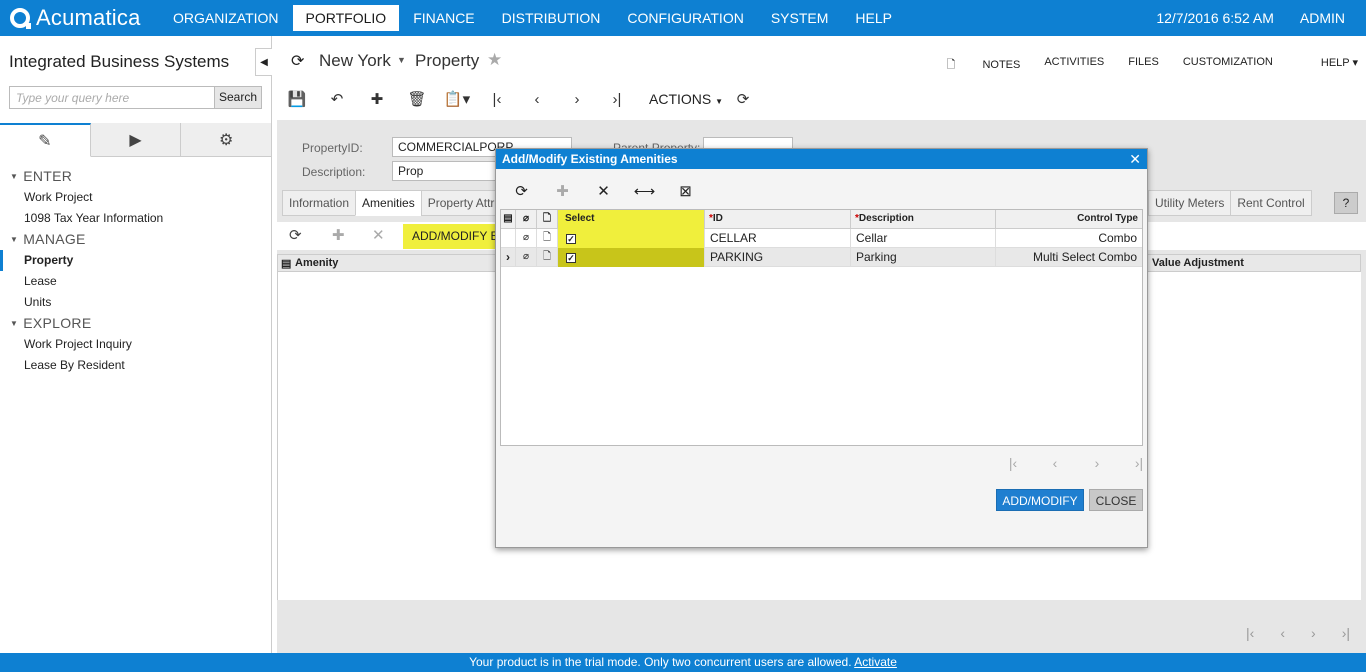  I want to click on logo: Acumatica, so click(80, 18).